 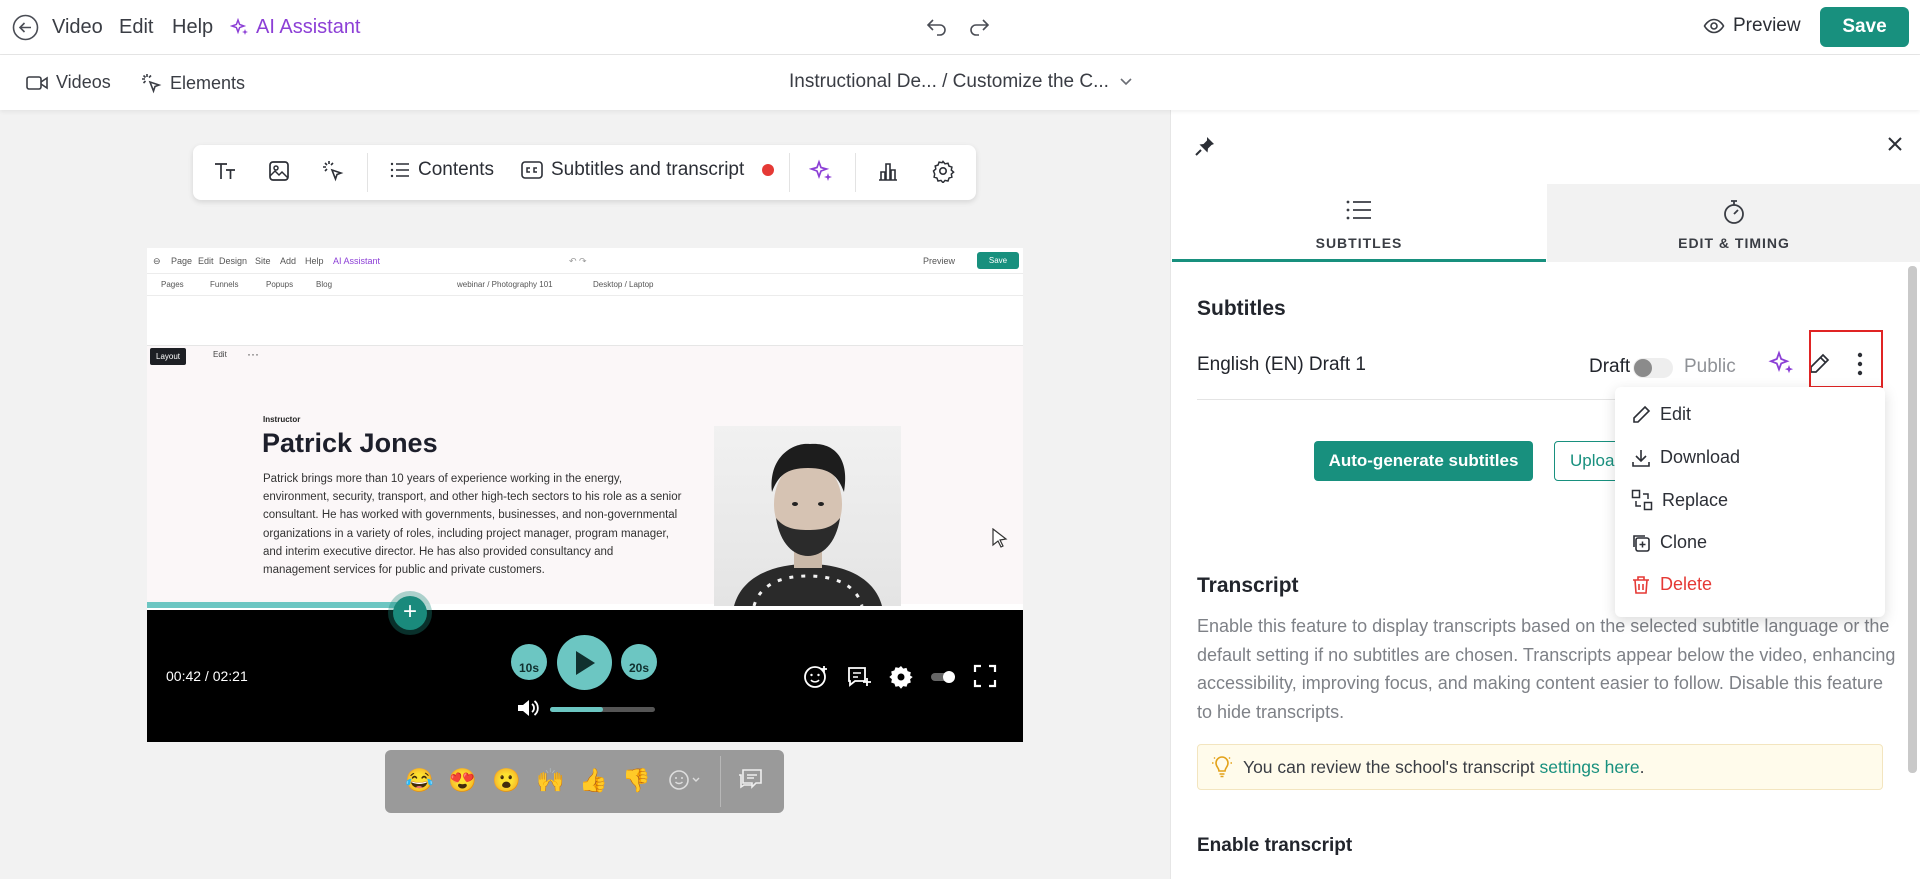 What do you see at coordinates (888, 171) in the screenshot?
I see `chart-icon` at bounding box center [888, 171].